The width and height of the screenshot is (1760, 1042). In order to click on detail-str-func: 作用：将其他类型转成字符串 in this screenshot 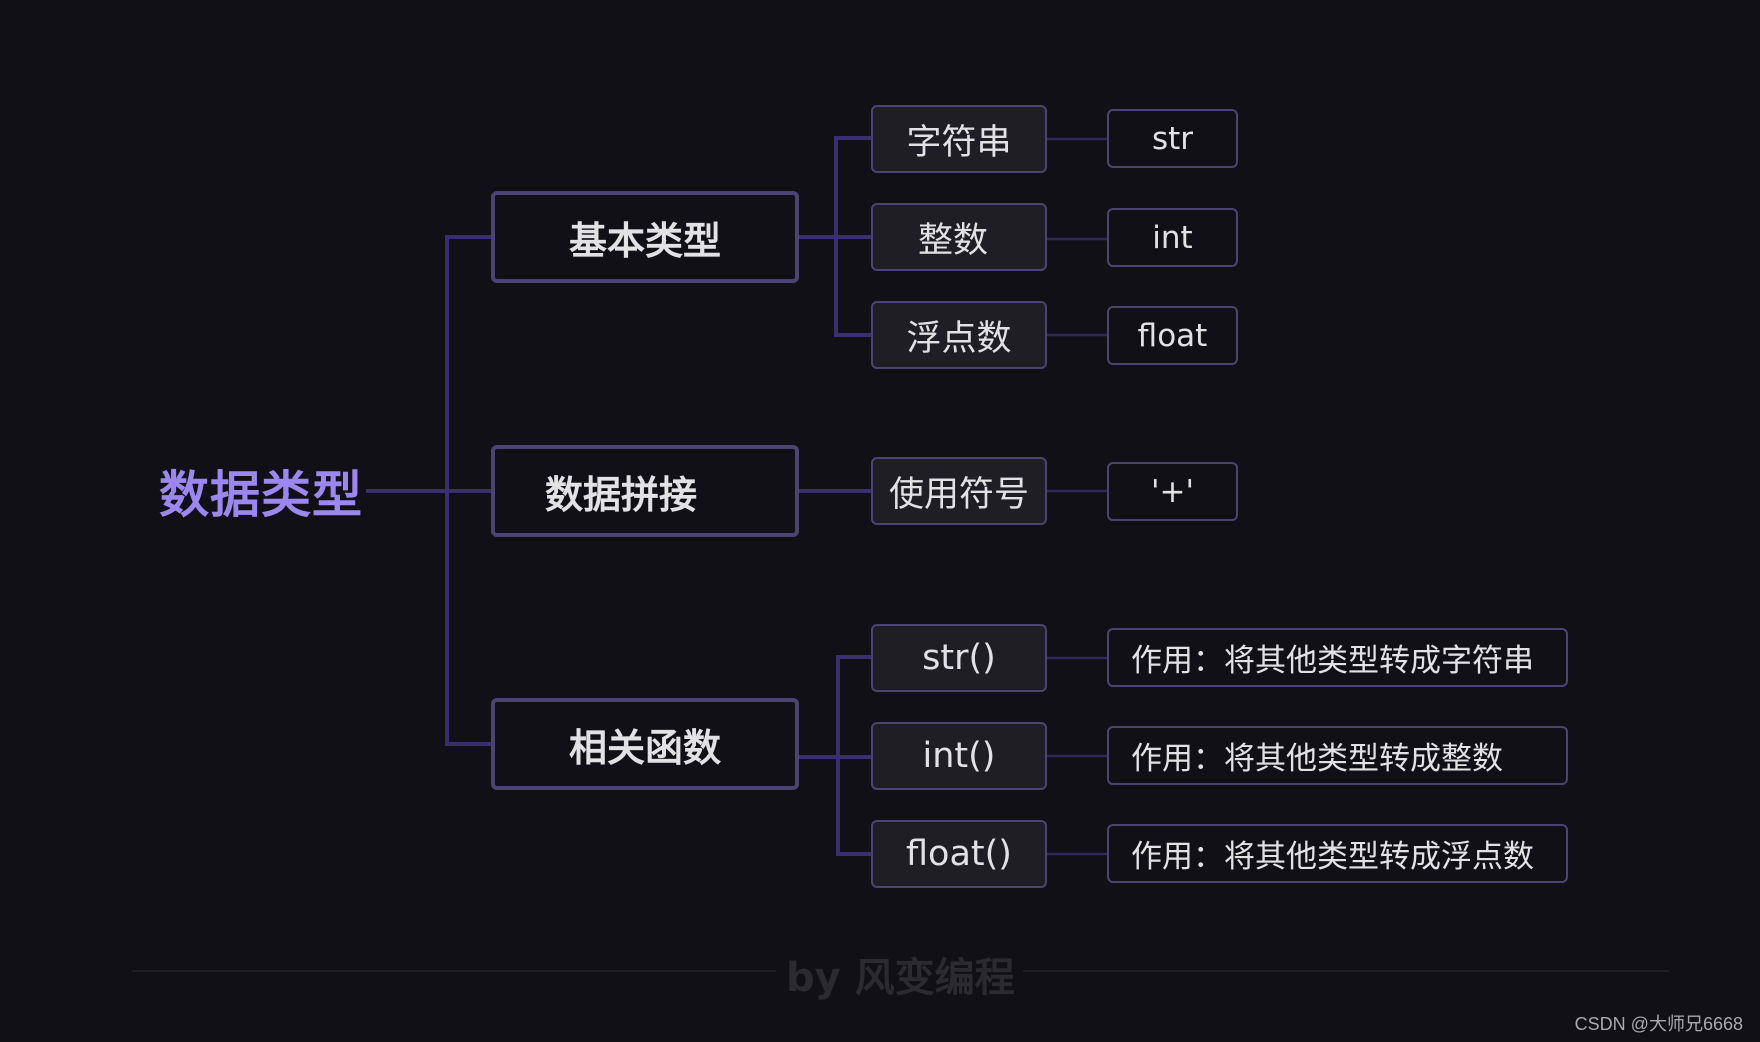, I will do `click(1337, 657)`.